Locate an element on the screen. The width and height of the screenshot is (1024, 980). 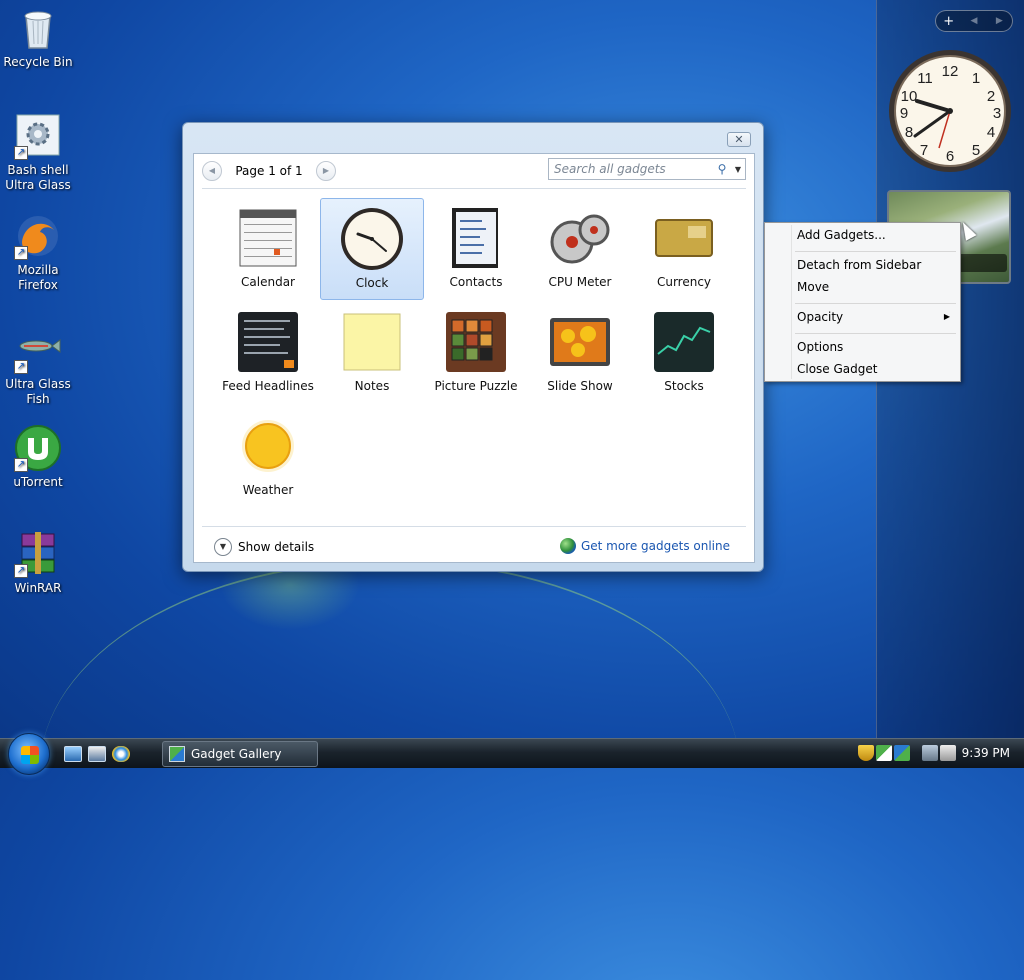
desktop-icon-firefox: ↗ Mozilla Firefox is located at coordinates (38, 252).